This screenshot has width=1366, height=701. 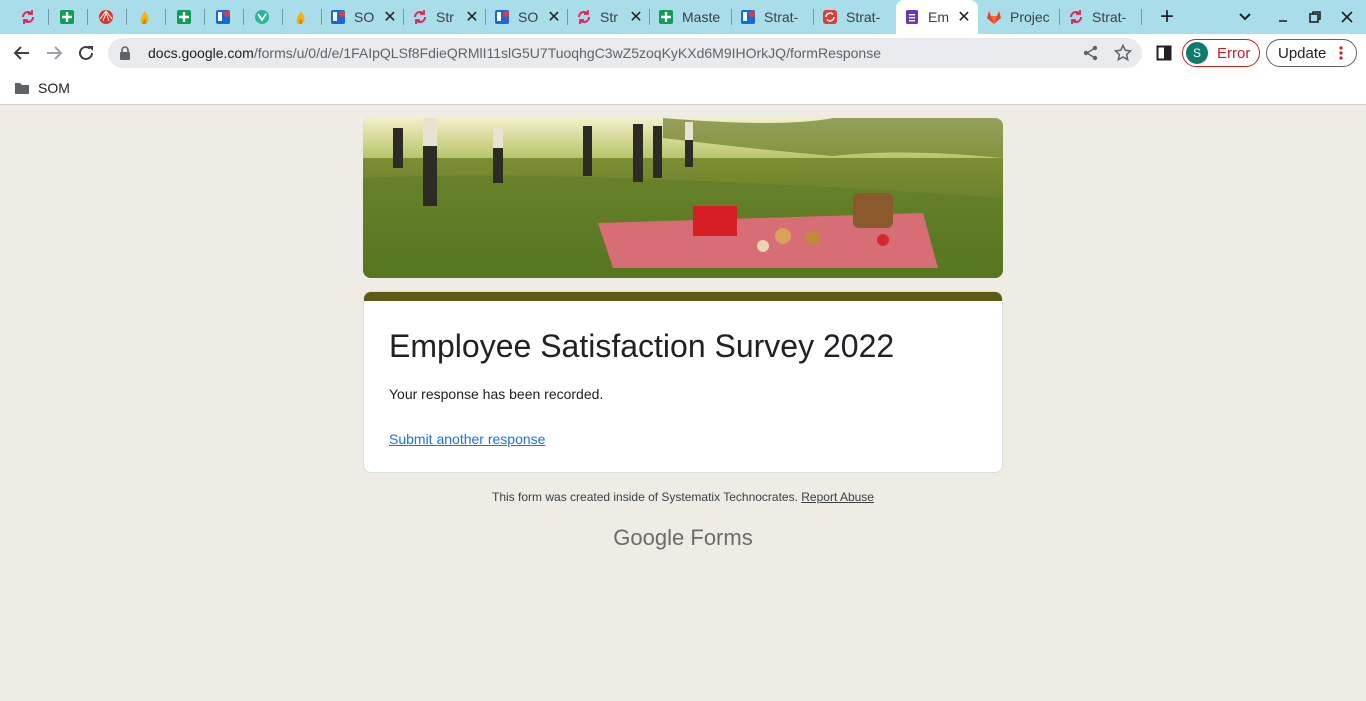 I want to click on bookmark-folder-som: SOM, so click(x=42, y=88).